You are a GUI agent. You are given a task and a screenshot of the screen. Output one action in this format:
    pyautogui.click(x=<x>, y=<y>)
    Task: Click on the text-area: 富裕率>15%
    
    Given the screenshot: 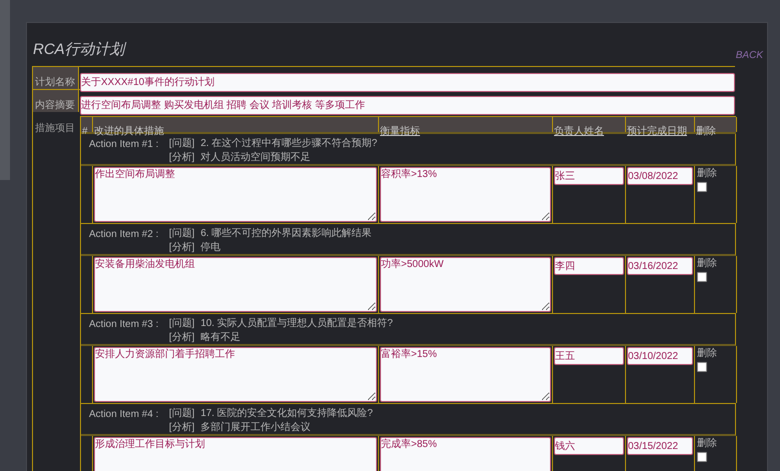 What is the action you would take?
    pyautogui.click(x=465, y=374)
    